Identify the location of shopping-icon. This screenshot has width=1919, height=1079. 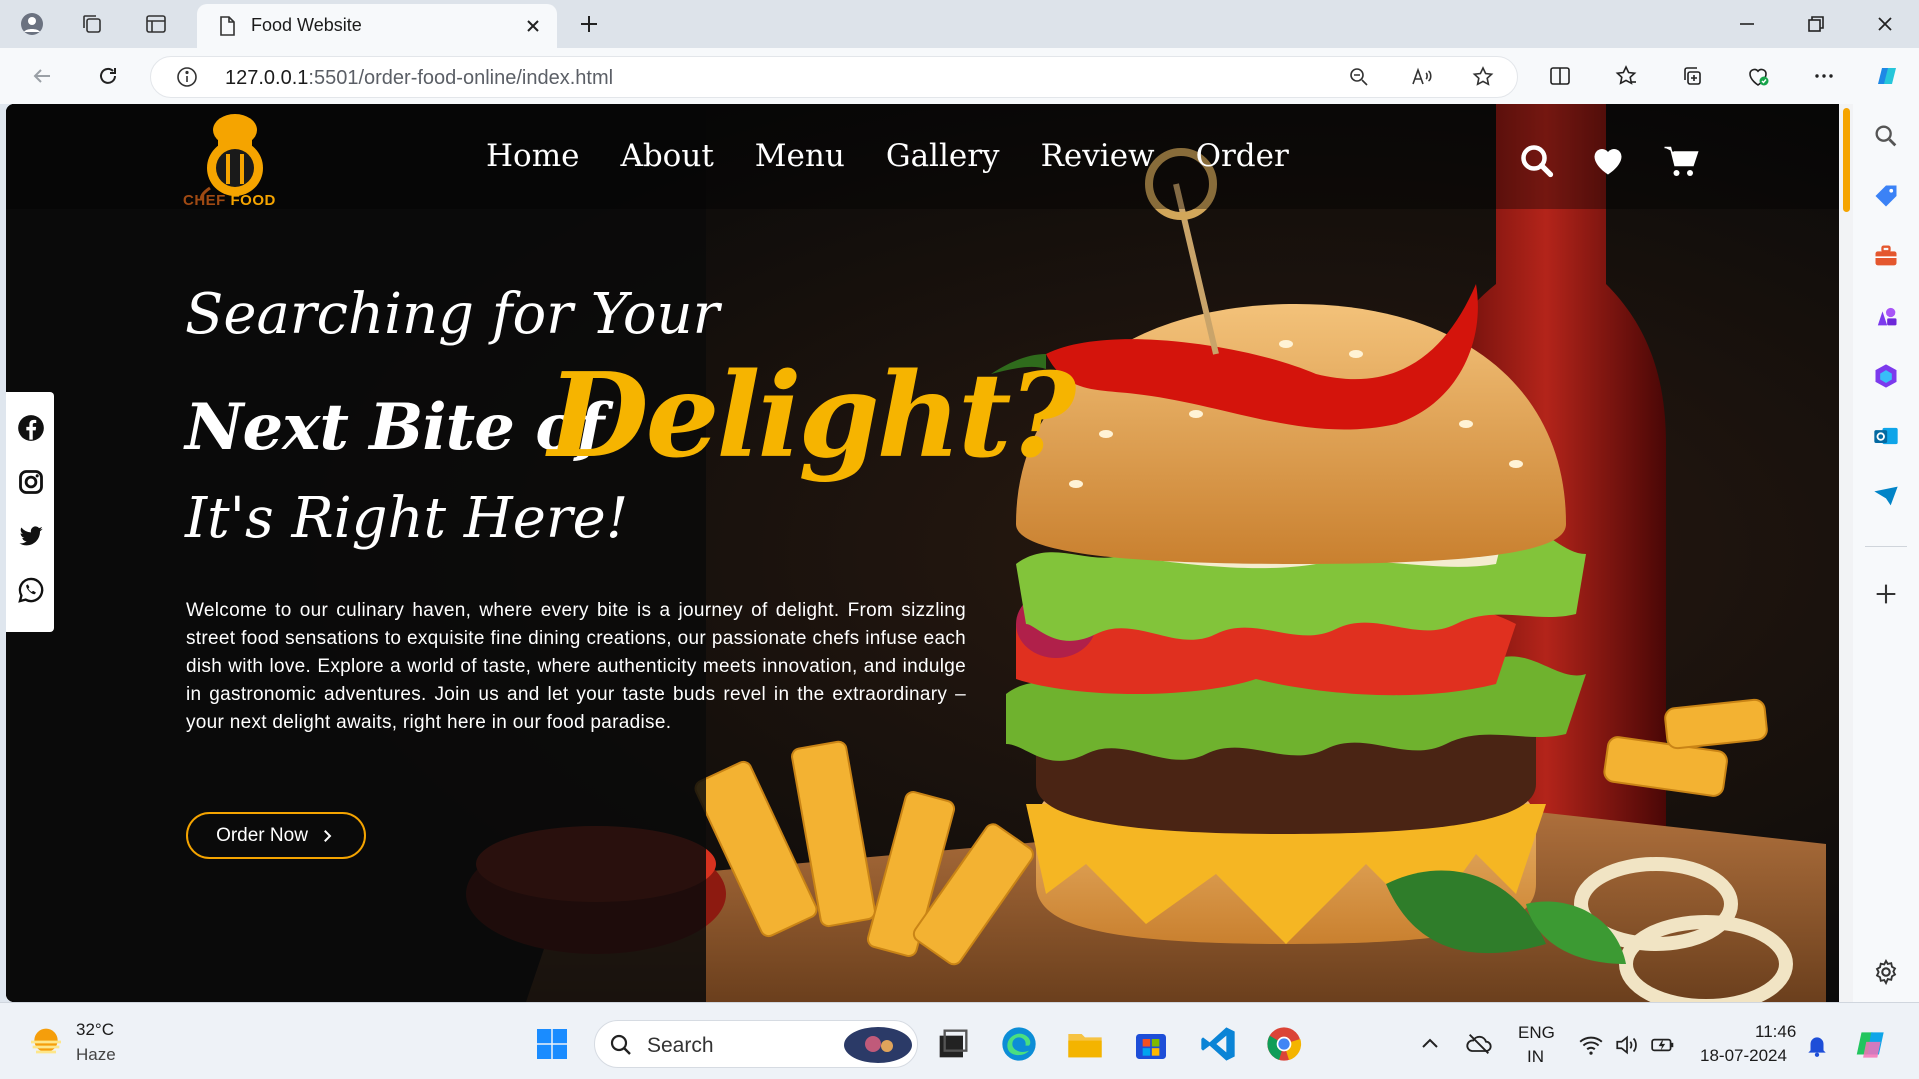
(1886, 196).